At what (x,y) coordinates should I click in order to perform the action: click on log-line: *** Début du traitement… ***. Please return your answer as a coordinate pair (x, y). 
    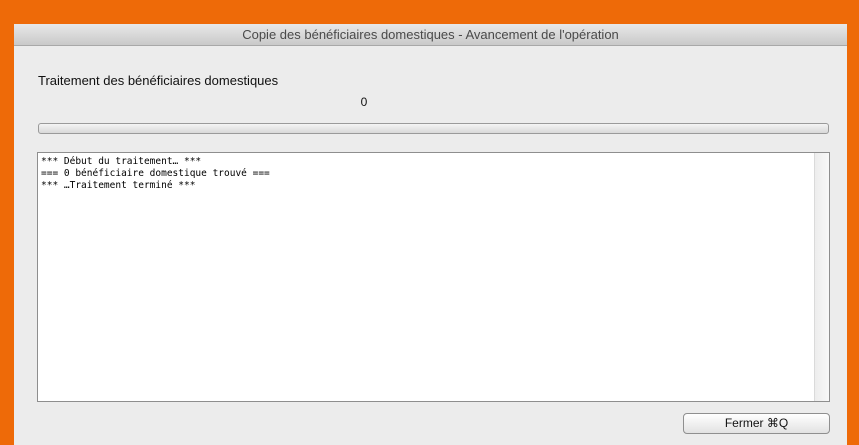
    Looking at the image, I should click on (121, 161).